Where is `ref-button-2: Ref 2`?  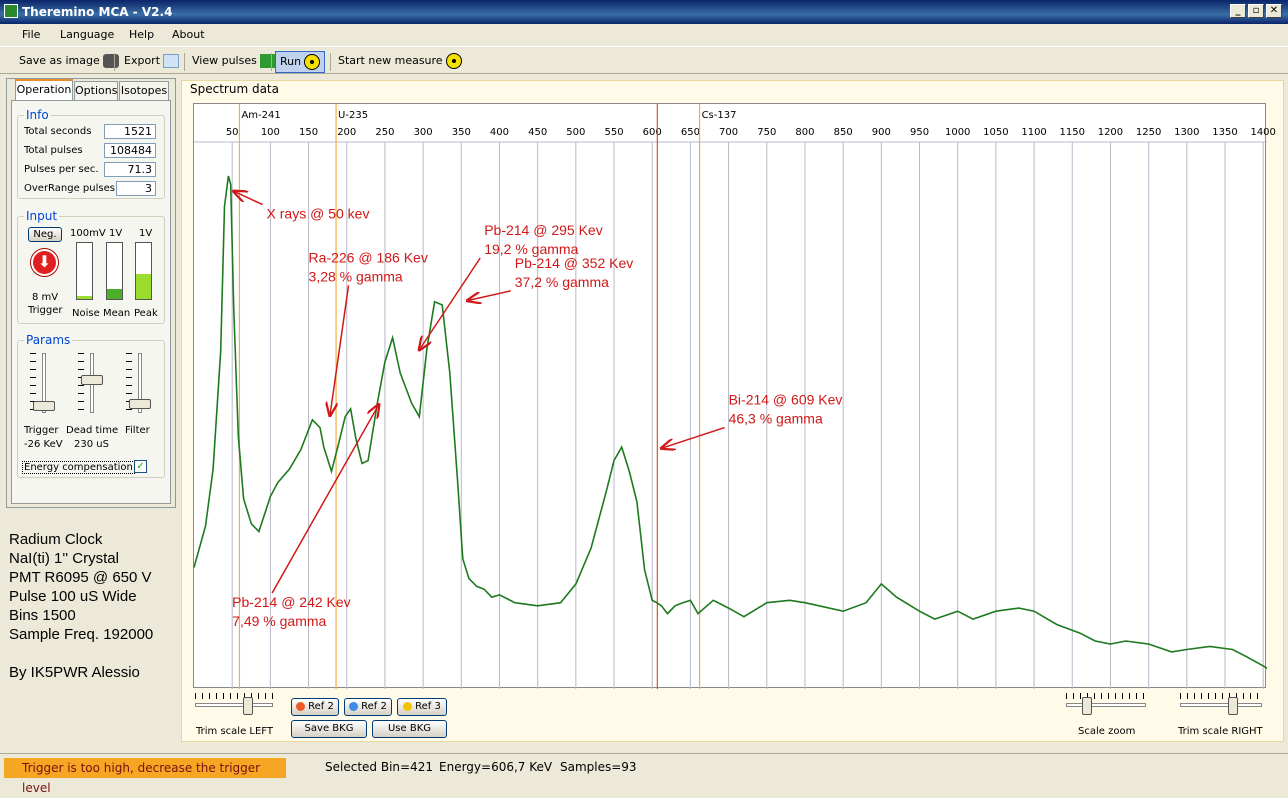 ref-button-2: Ref 2 is located at coordinates (368, 707).